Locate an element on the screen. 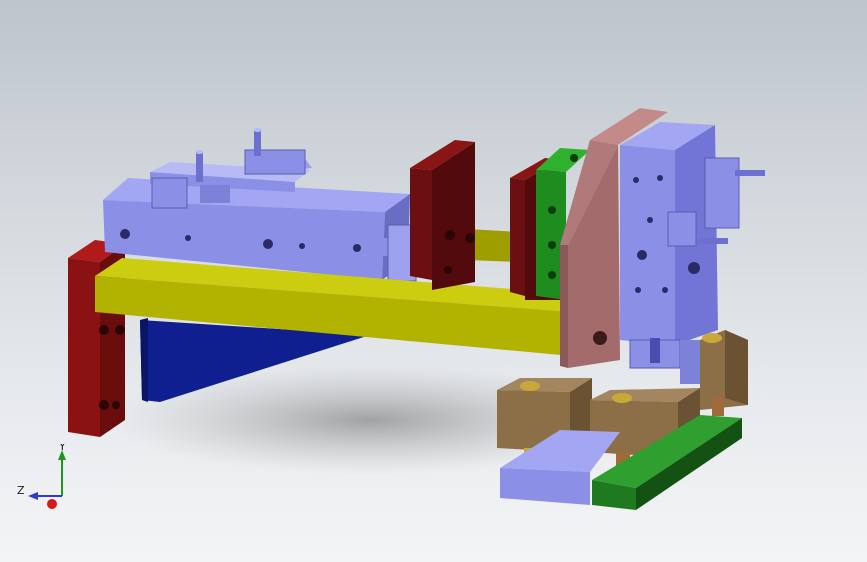 This screenshot has width=867, height=562. z-axis-label: Z is located at coordinates (21, 490).